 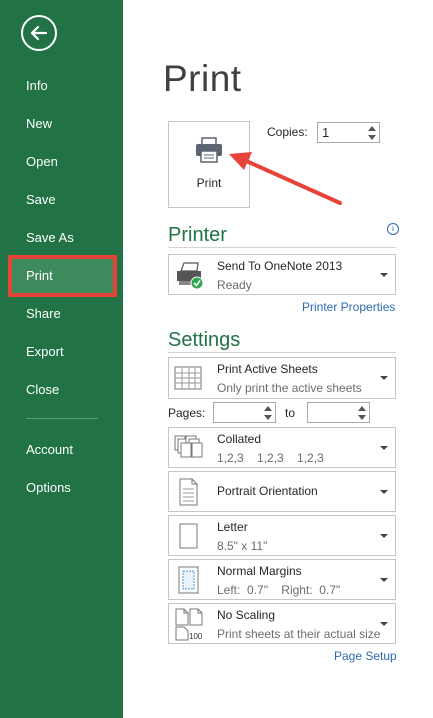 I want to click on print-what-subtitle: Only print the active sheets, so click(x=289, y=388).